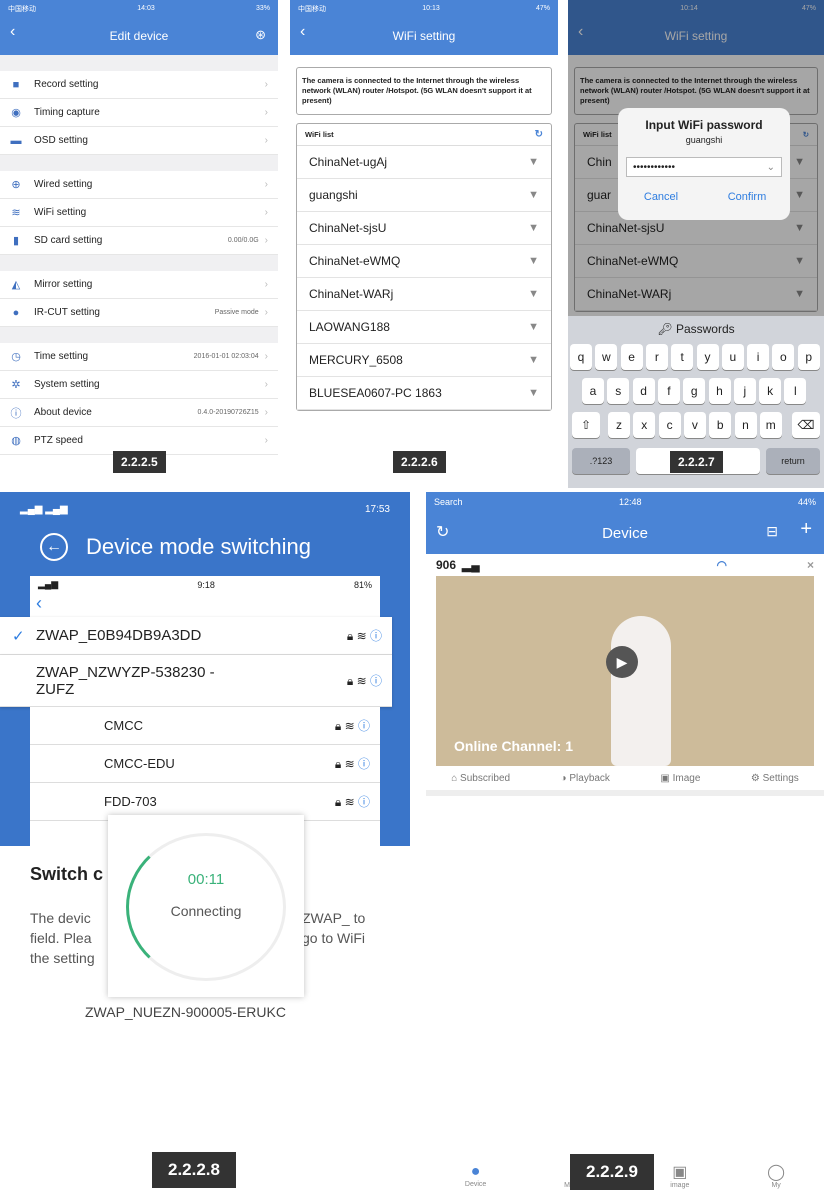 This screenshot has width=824, height=1198. Describe the element at coordinates (139, 185) in the screenshot. I see `settings-row: ⊕ Wired setting ›` at that location.